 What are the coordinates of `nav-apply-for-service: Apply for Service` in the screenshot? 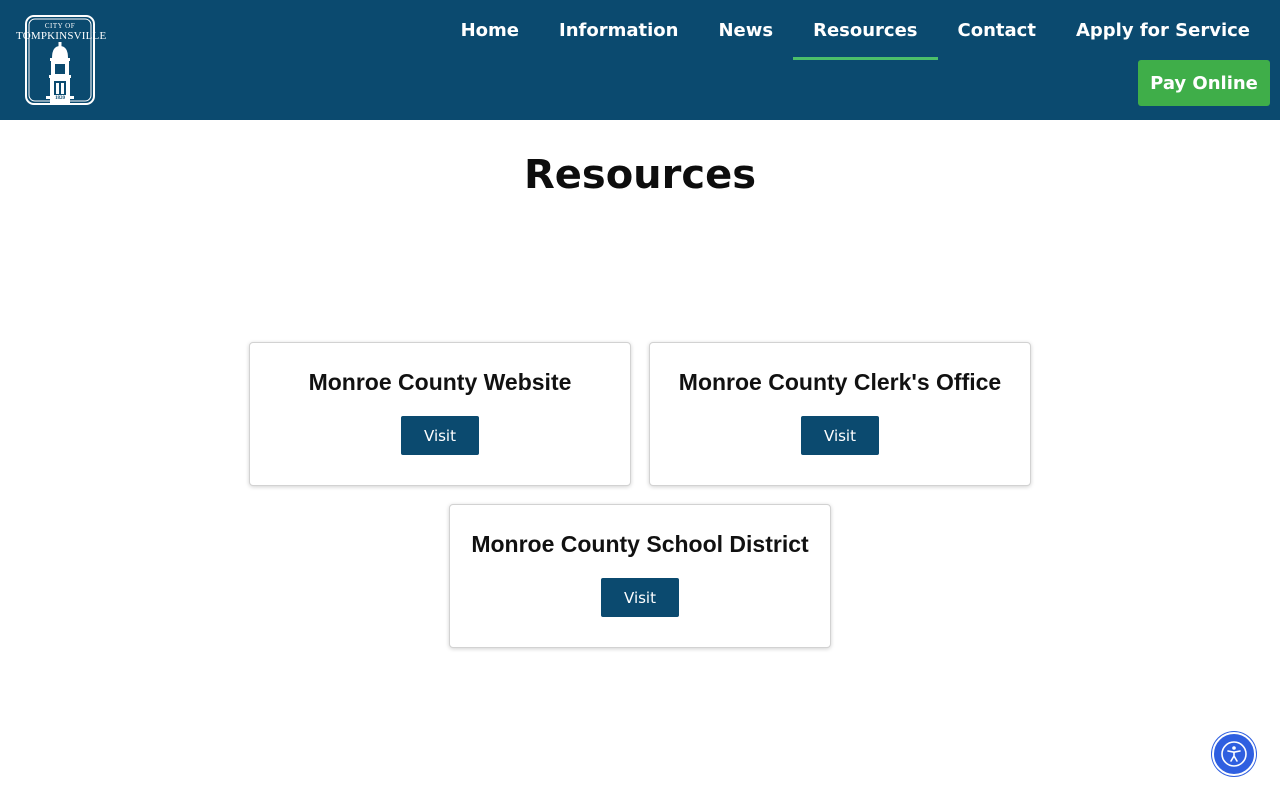 It's located at (1163, 30).